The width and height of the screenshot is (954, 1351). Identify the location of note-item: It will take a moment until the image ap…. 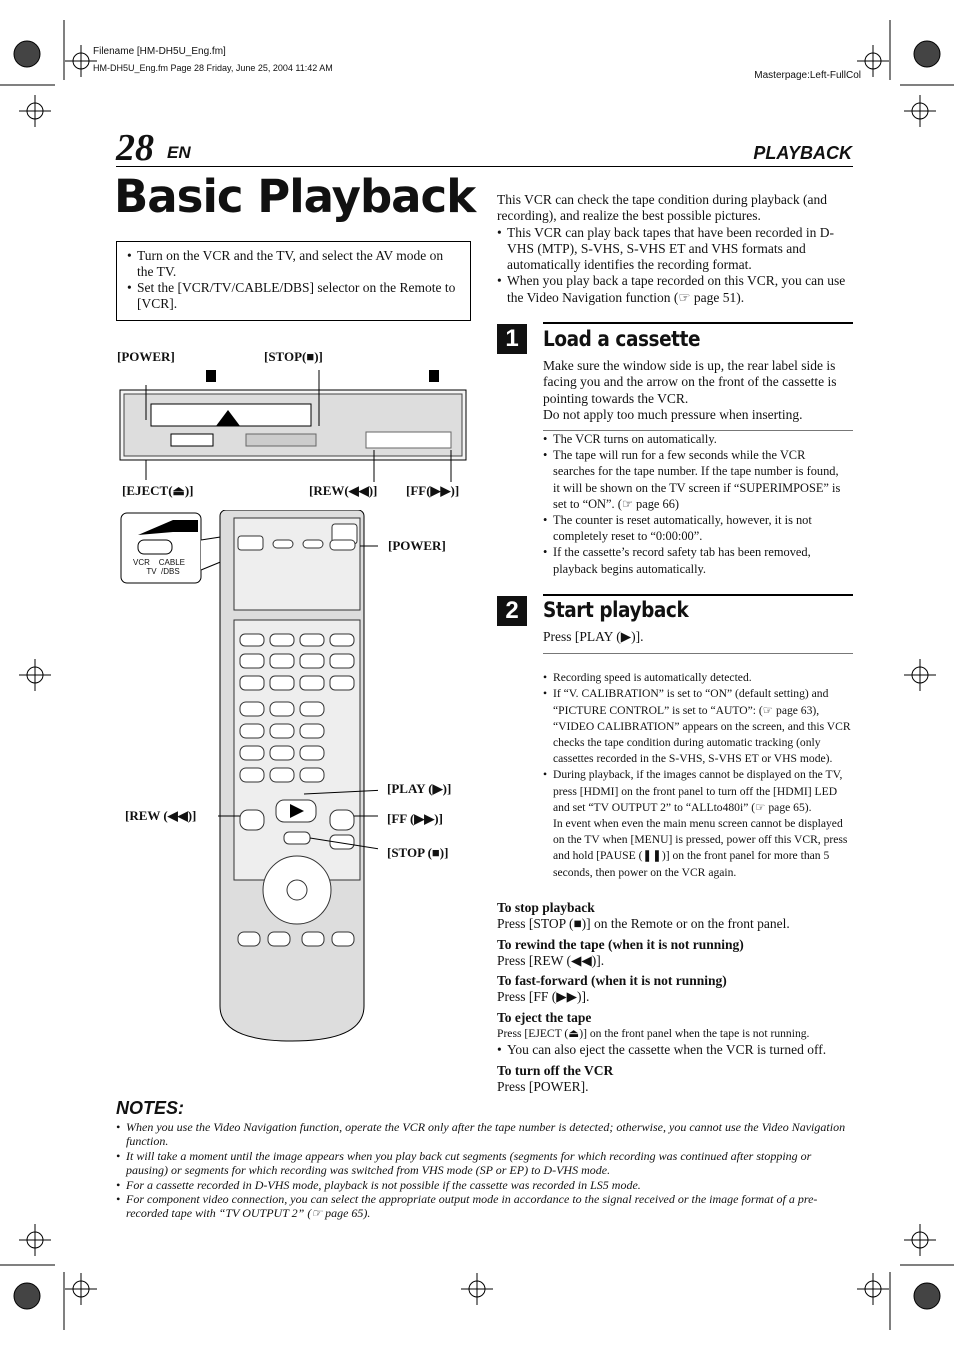
(486, 1163).